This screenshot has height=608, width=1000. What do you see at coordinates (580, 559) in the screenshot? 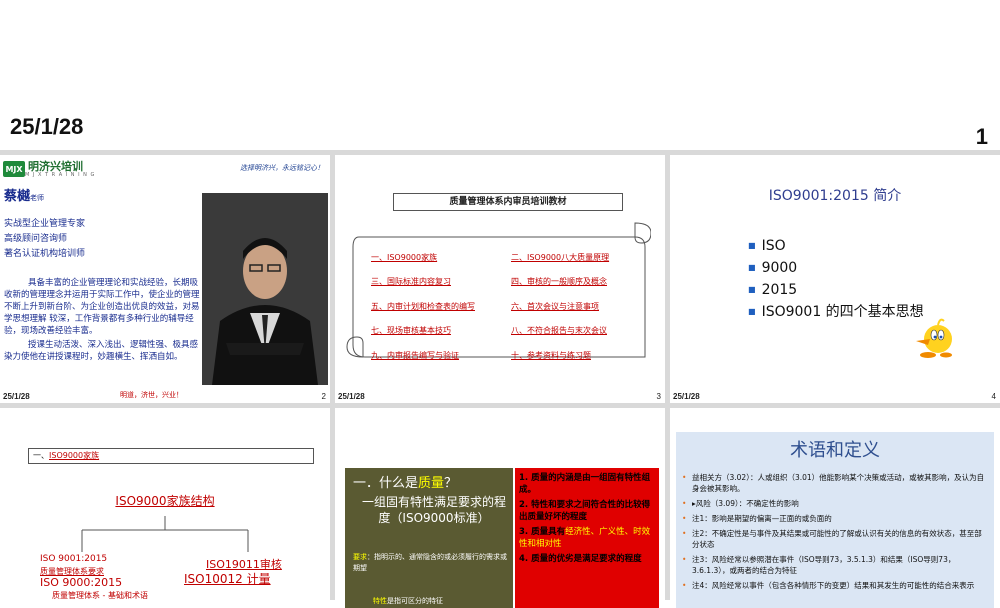
I see `quality-point: 4. 质量的优劣是满足要求的程度` at bounding box center [580, 559].